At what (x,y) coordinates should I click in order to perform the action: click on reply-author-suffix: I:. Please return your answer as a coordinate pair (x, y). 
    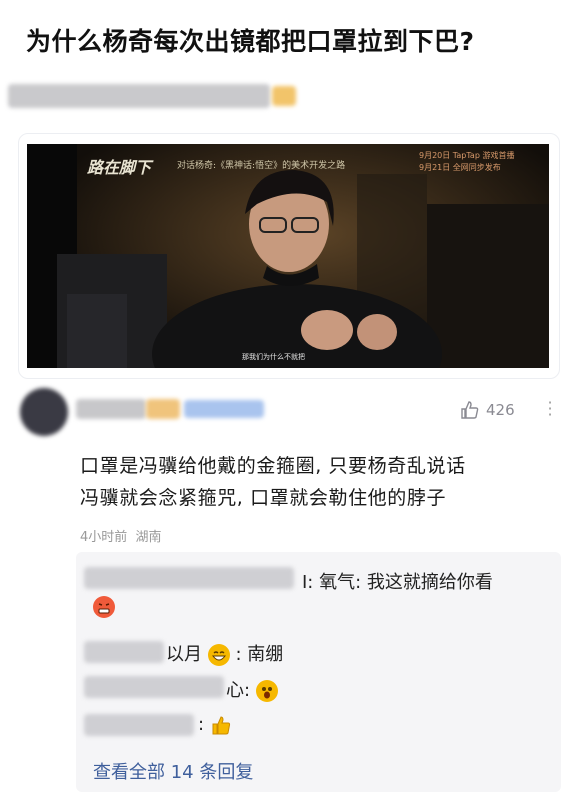
    Looking at the image, I should click on (308, 582).